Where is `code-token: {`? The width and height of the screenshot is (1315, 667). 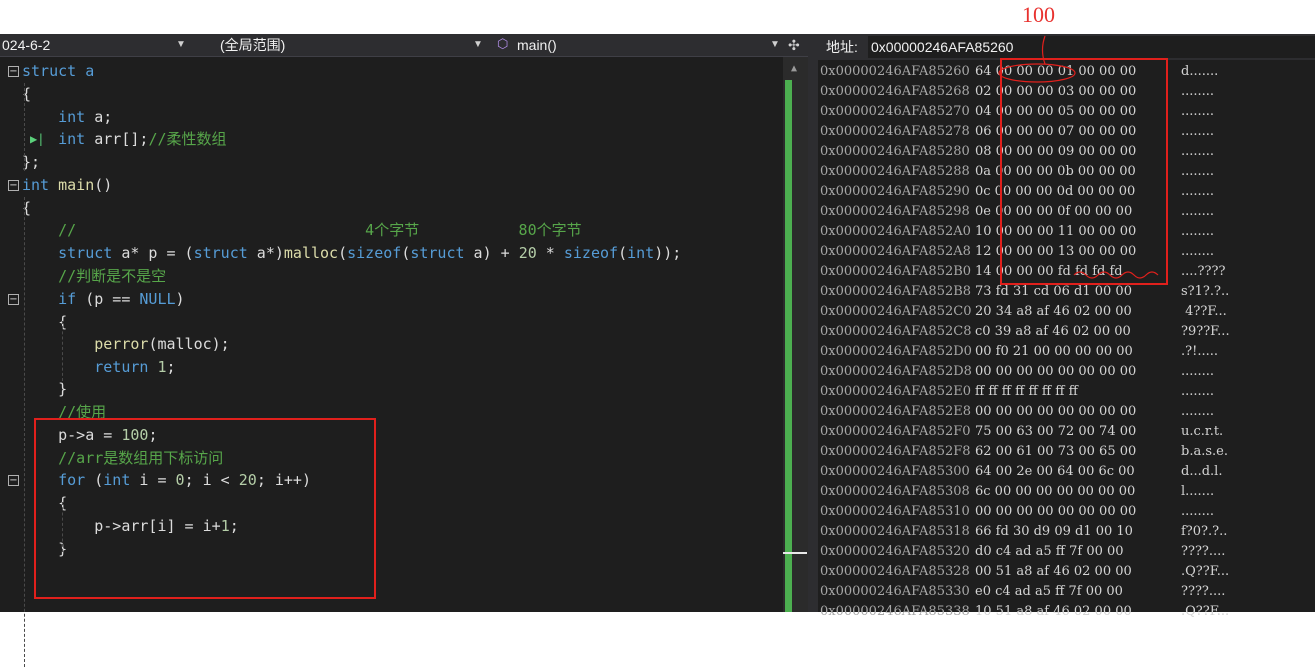
code-token: { is located at coordinates (45, 322).